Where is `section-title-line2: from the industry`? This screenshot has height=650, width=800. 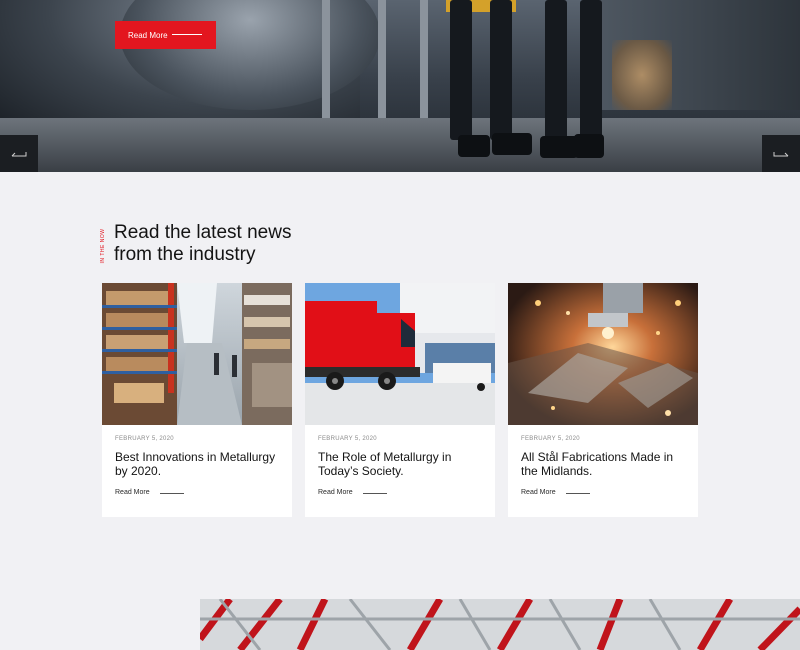
section-title-line2: from the industry is located at coordinates (185, 254).